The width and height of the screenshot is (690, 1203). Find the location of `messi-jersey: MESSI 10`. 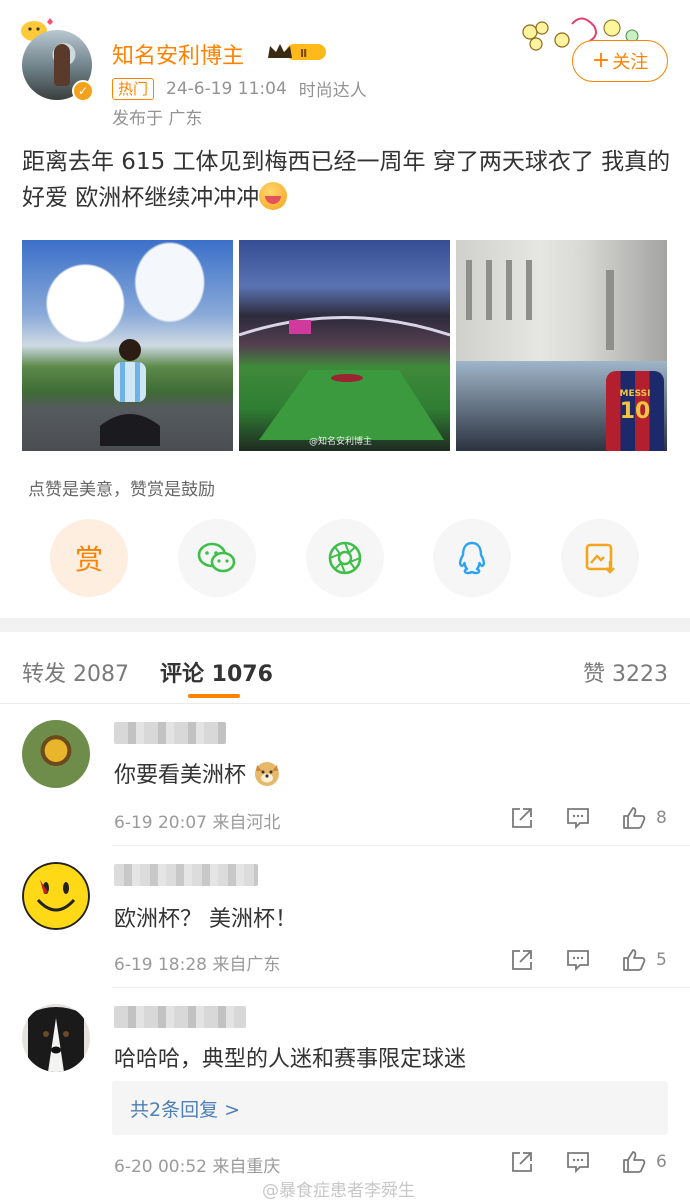

messi-jersey: MESSI 10 is located at coordinates (635, 411).